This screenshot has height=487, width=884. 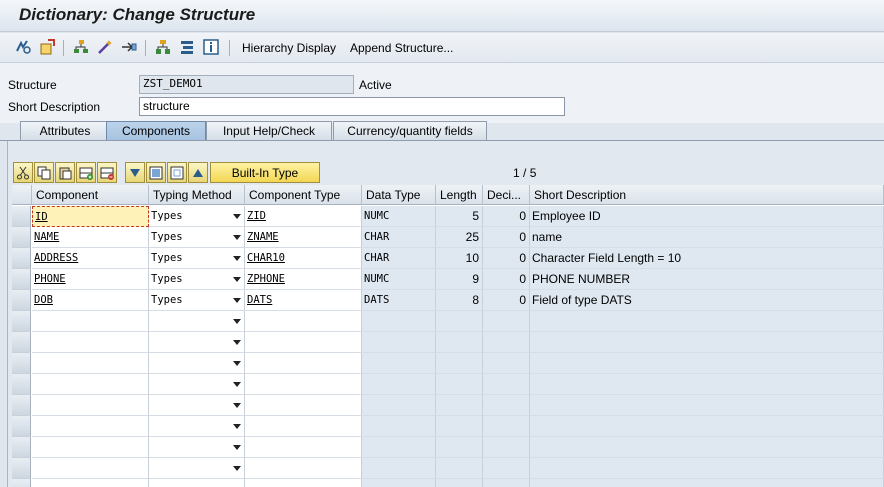 What do you see at coordinates (198, 172) in the screenshot?
I see `move-up-icon` at bounding box center [198, 172].